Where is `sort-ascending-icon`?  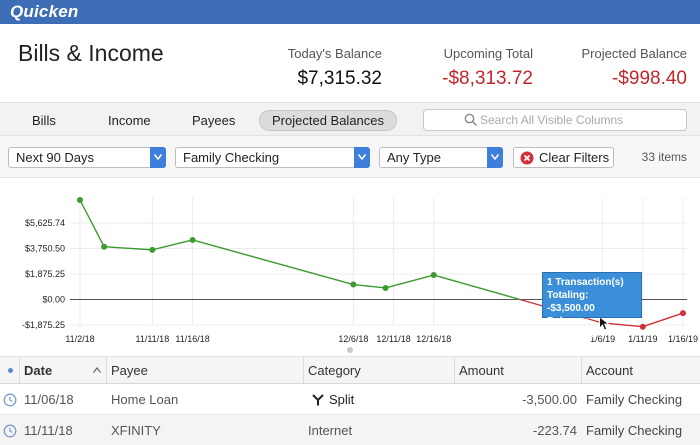
sort-ascending-icon is located at coordinates (97, 370).